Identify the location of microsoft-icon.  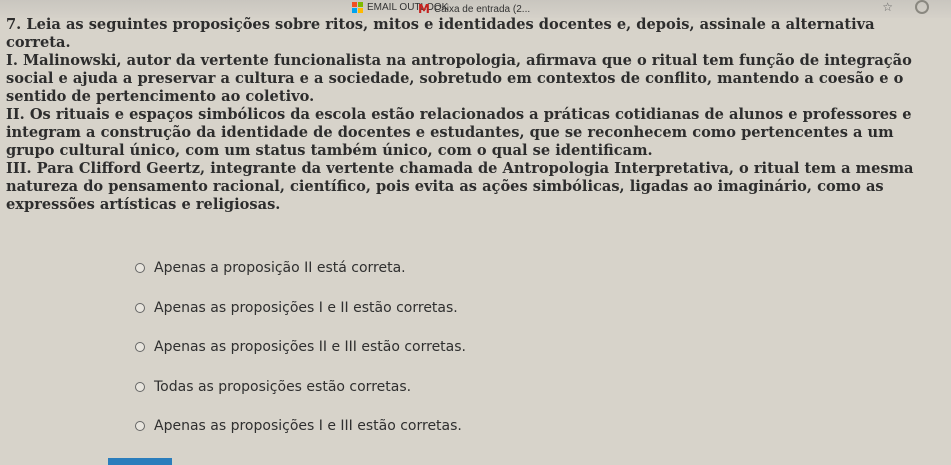
(357, 7).